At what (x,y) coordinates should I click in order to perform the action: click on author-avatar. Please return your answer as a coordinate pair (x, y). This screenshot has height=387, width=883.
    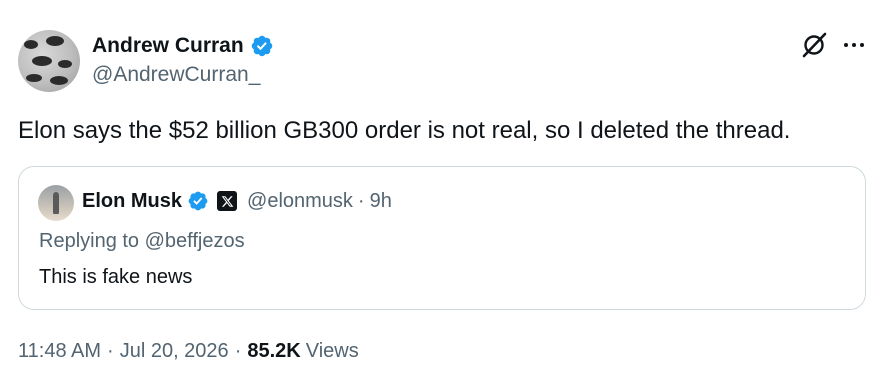
    Looking at the image, I should click on (49, 61).